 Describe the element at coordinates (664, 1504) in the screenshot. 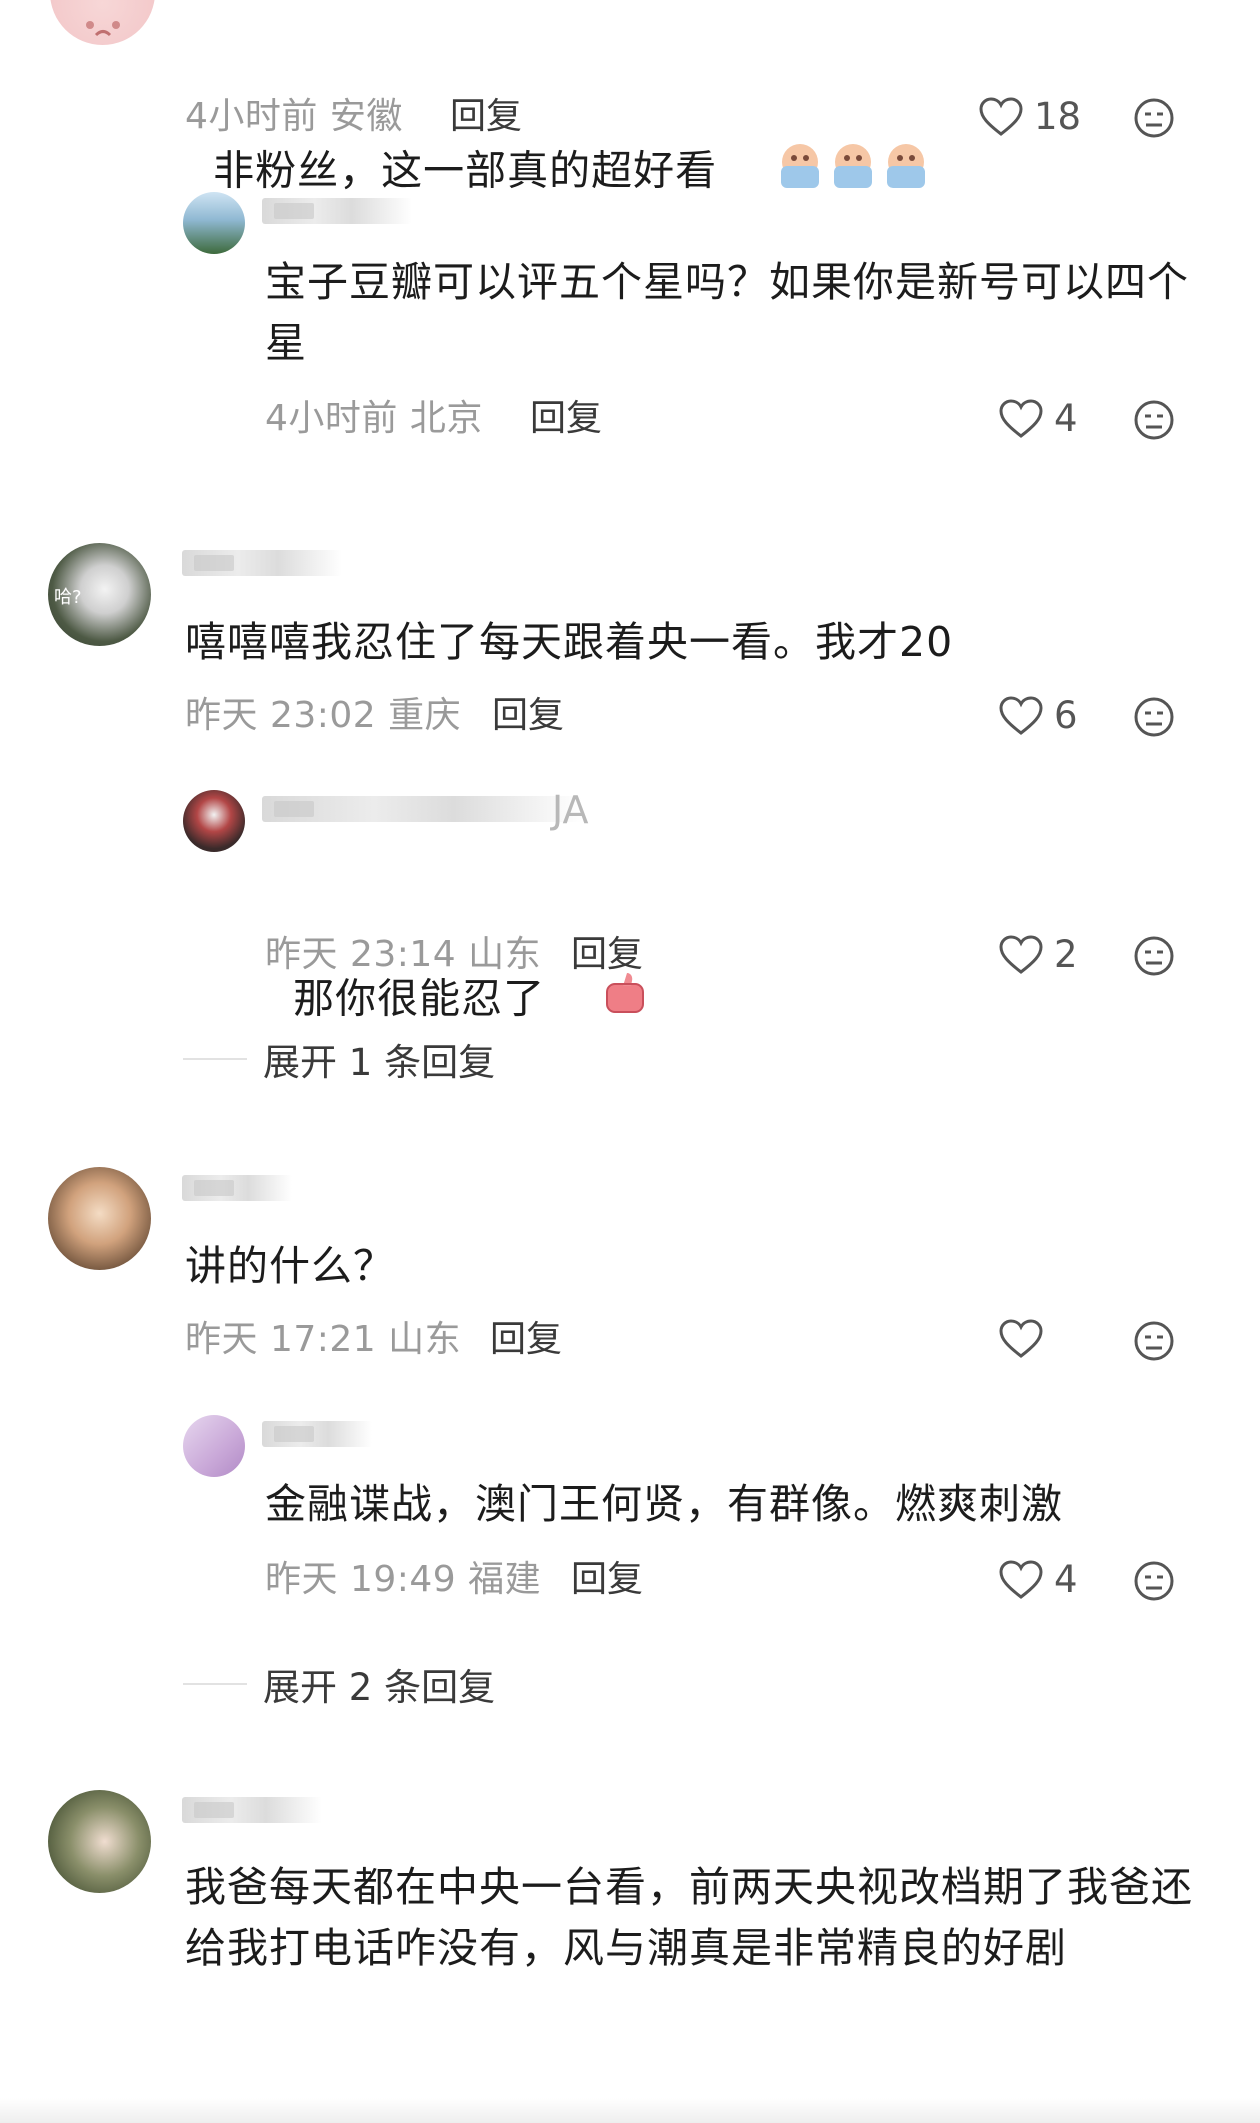

I see `comment-text: 金融谍战，澳门王何贤，有群像。燃爽刺激` at that location.